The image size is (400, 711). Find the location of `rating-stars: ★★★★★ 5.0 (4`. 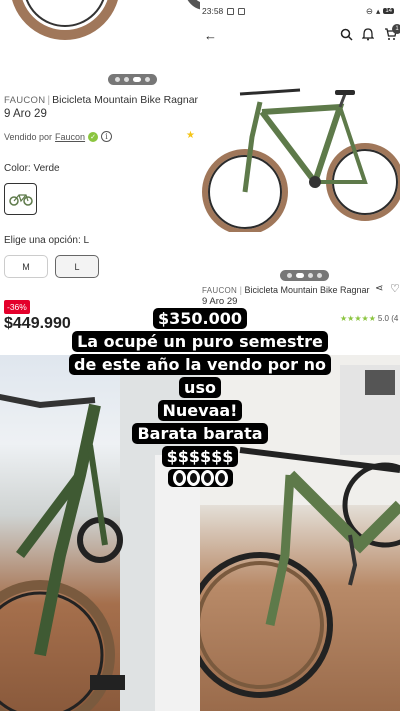

rating-stars: ★★★★★ 5.0 (4 is located at coordinates (369, 318).